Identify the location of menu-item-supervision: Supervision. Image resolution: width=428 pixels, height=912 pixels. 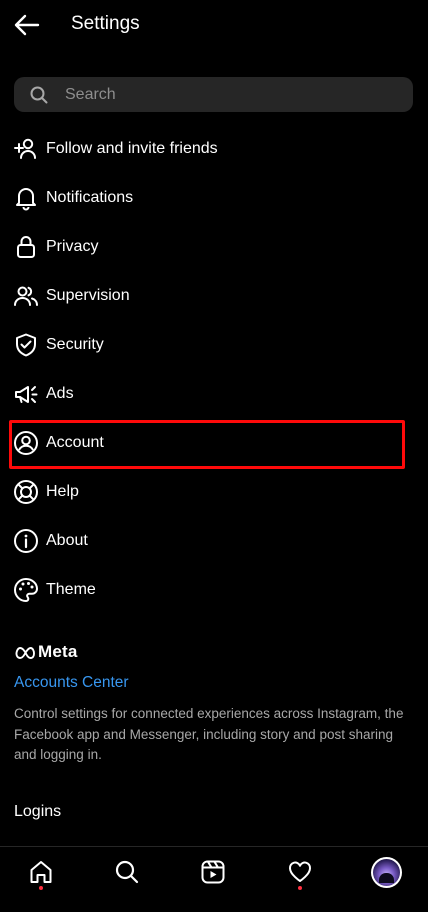
(214, 295).